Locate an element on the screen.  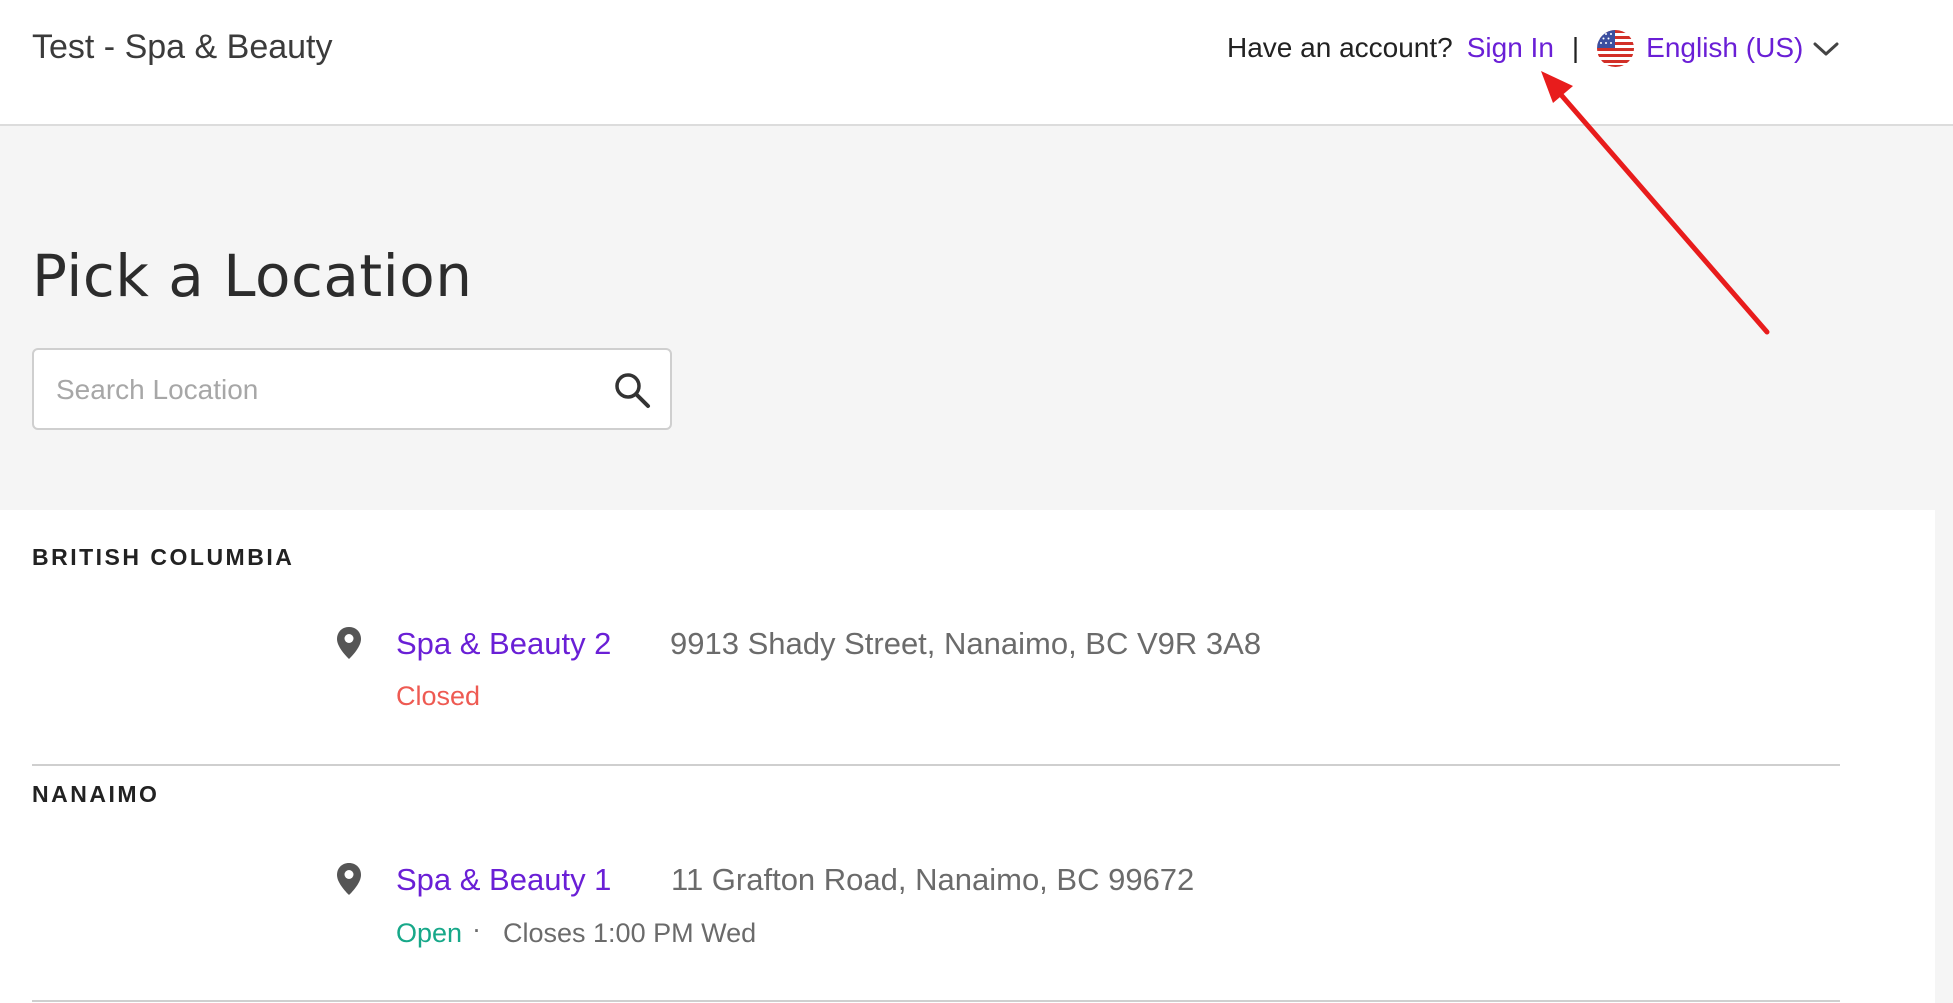
status-open: Open is located at coordinates (429, 933).